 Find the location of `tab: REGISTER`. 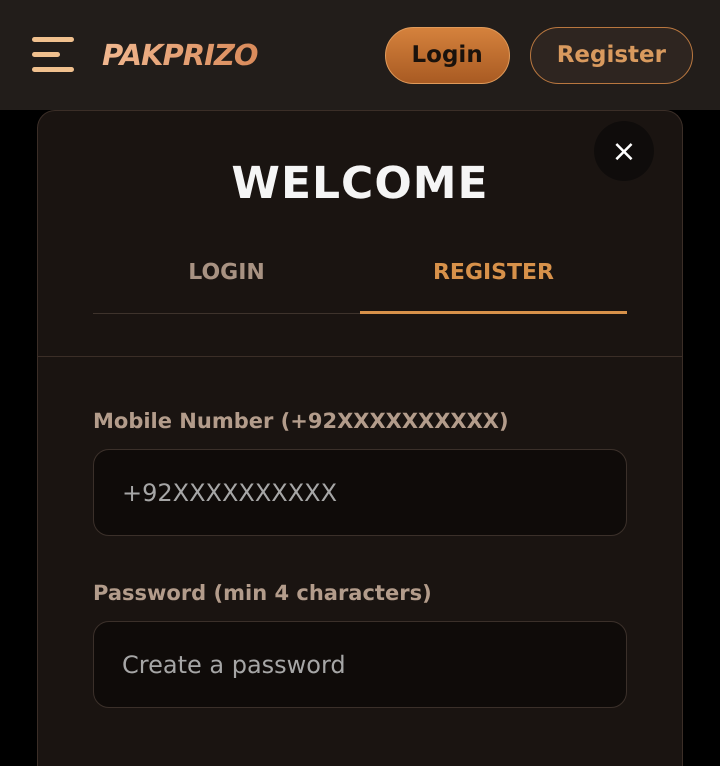

tab: REGISTER is located at coordinates (493, 287).